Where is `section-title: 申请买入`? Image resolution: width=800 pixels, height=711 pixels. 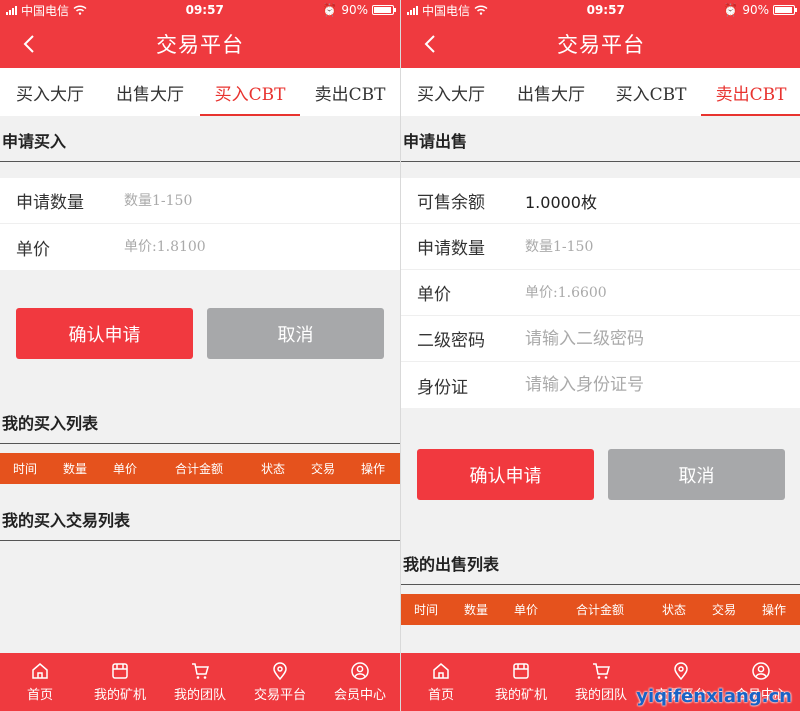
section-title: 申请买入 is located at coordinates (200, 140).